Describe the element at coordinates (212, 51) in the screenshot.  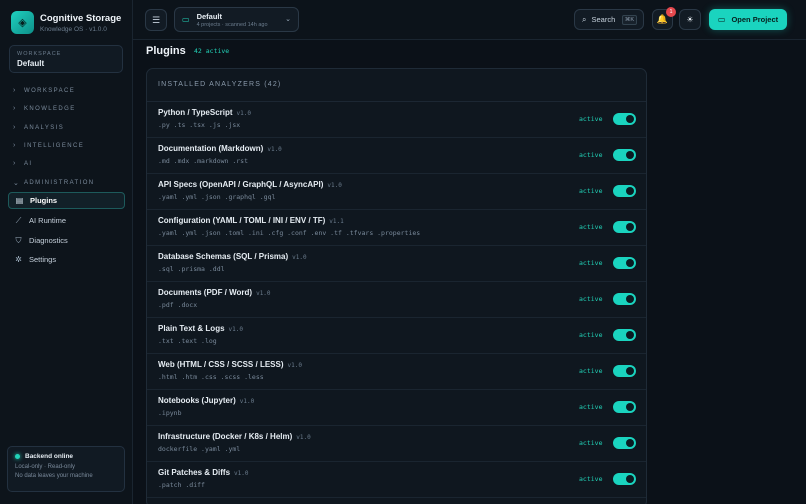
I see `active-count-badge: 42 active` at that location.